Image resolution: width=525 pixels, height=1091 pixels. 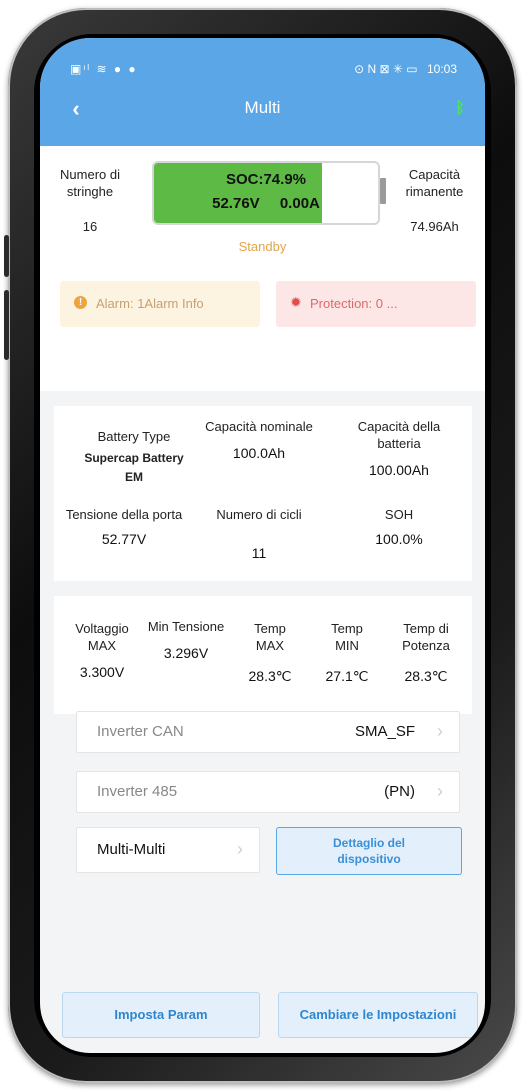 What do you see at coordinates (399, 791) in the screenshot?
I see `inverter-485-value: (PN)` at bounding box center [399, 791].